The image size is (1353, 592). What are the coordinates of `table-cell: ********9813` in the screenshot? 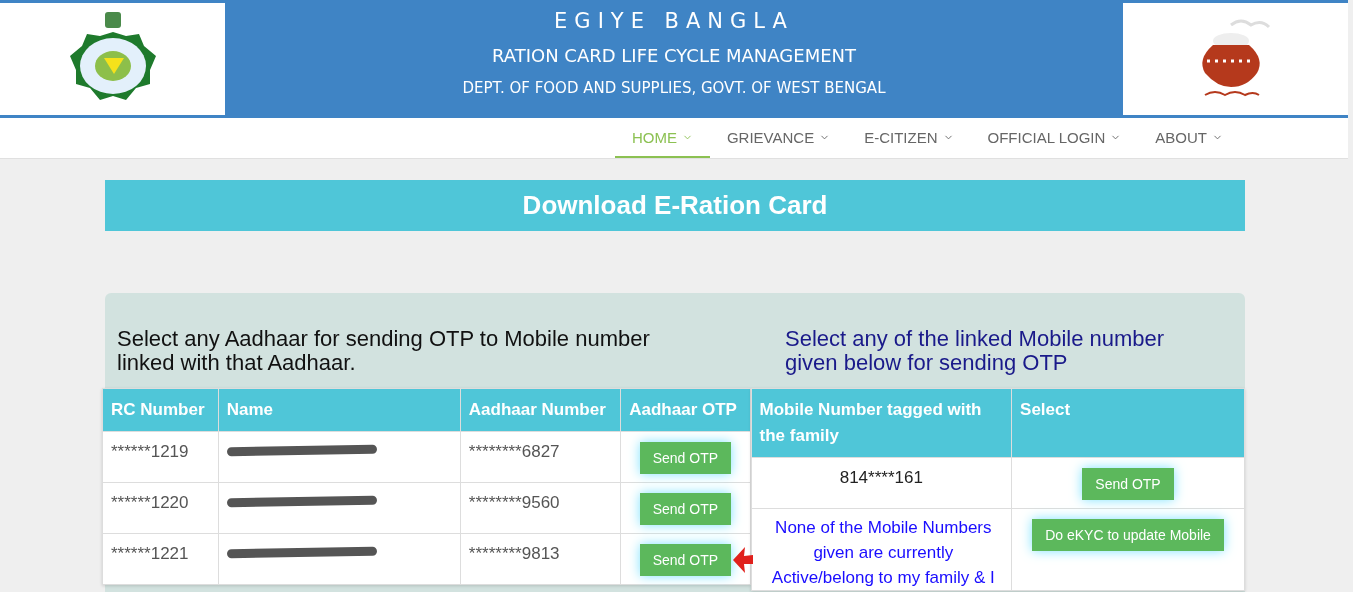 It's located at (540, 559).